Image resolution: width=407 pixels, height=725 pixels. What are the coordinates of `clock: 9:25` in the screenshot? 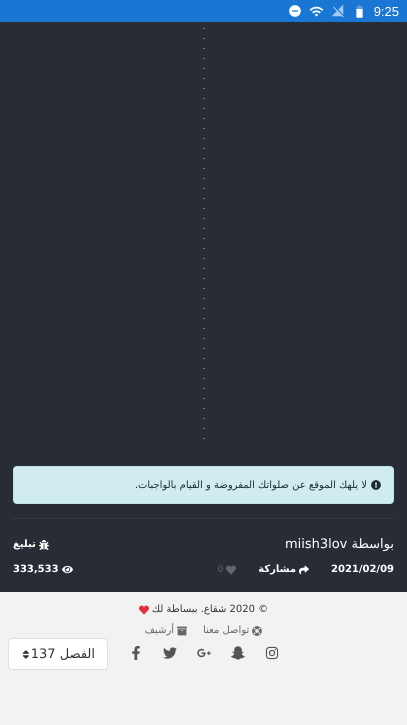 It's located at (386, 11).